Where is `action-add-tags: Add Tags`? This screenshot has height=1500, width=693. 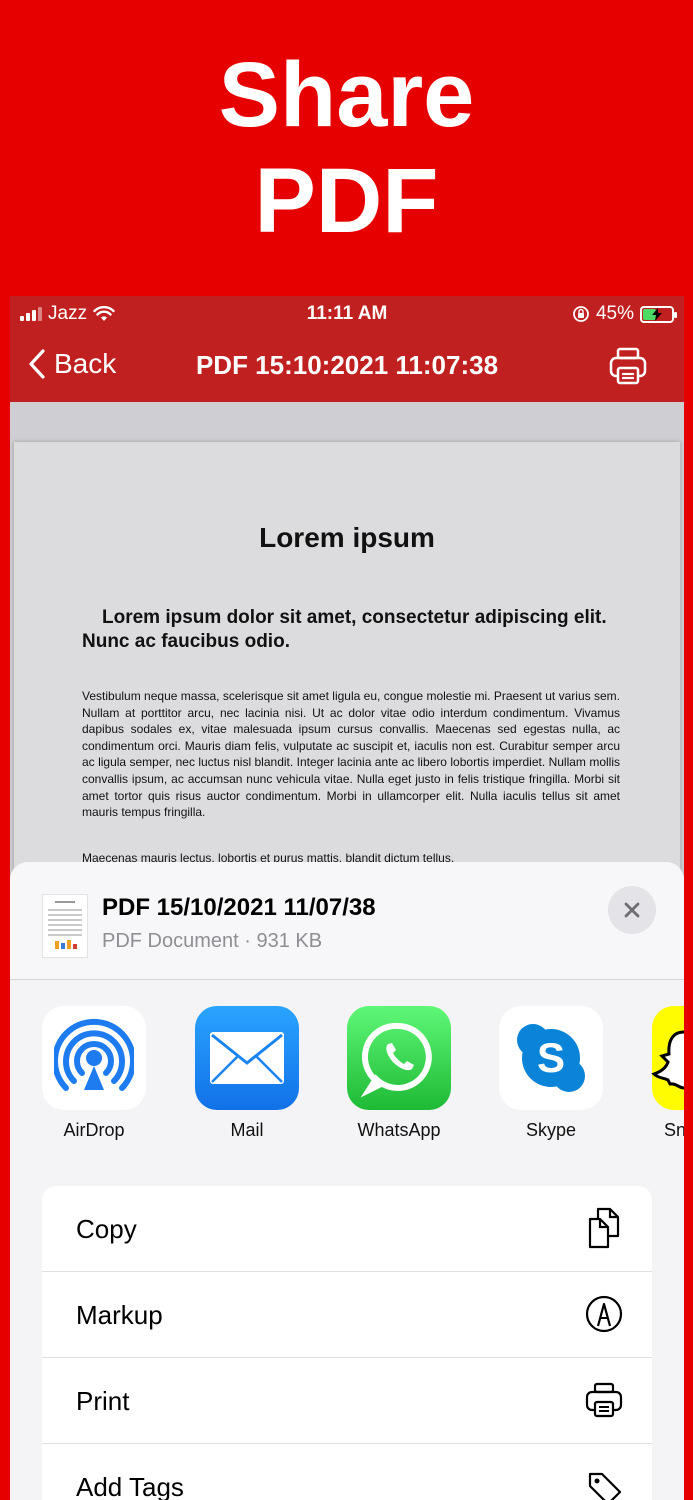 action-add-tags: Add Tags is located at coordinates (347, 1472).